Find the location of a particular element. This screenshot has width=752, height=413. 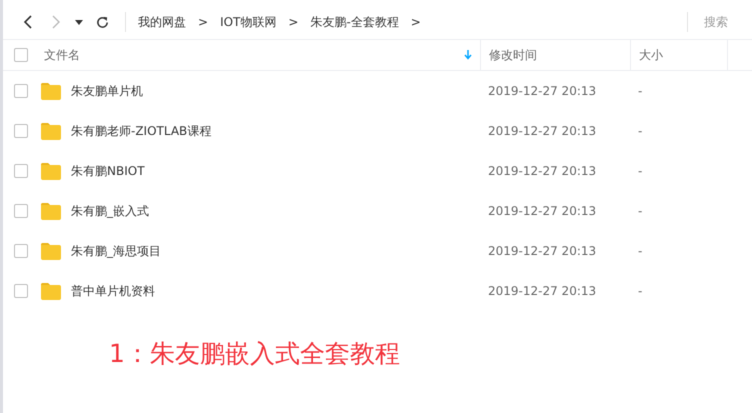

back-icon is located at coordinates (28, 22).